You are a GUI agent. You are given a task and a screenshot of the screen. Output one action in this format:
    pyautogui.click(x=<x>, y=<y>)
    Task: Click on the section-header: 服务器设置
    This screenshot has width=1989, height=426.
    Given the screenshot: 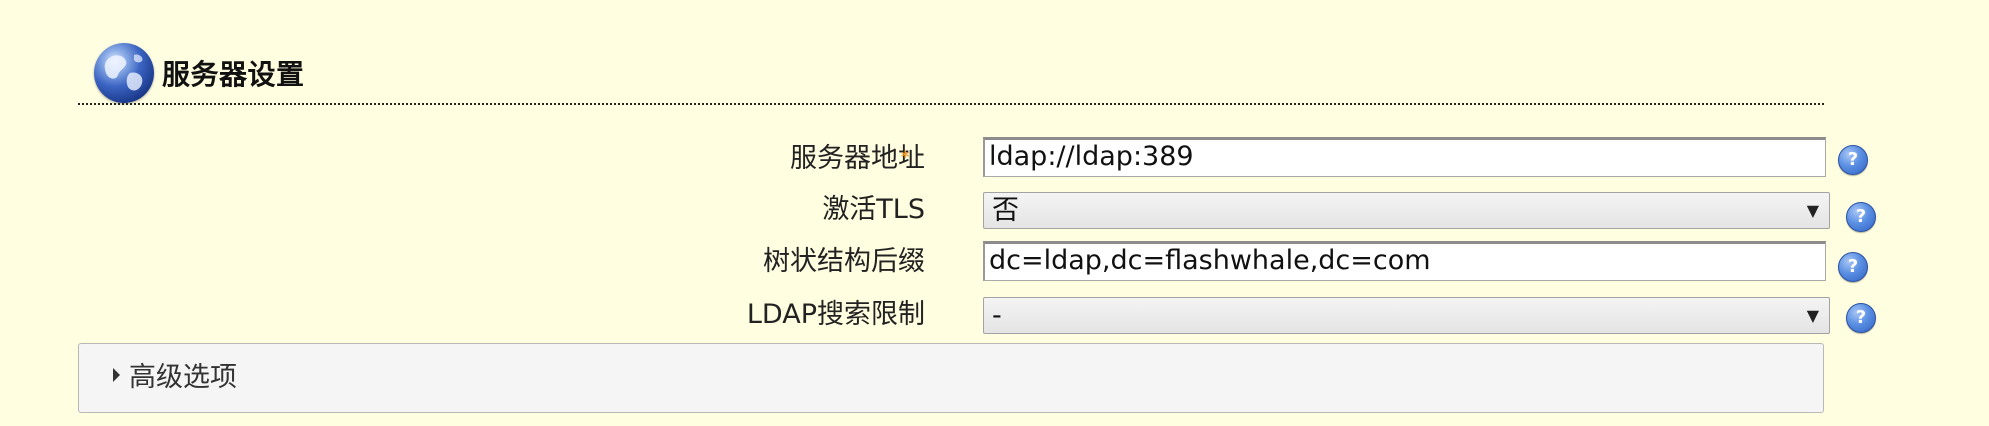 What is the action you would take?
    pyautogui.click(x=199, y=73)
    